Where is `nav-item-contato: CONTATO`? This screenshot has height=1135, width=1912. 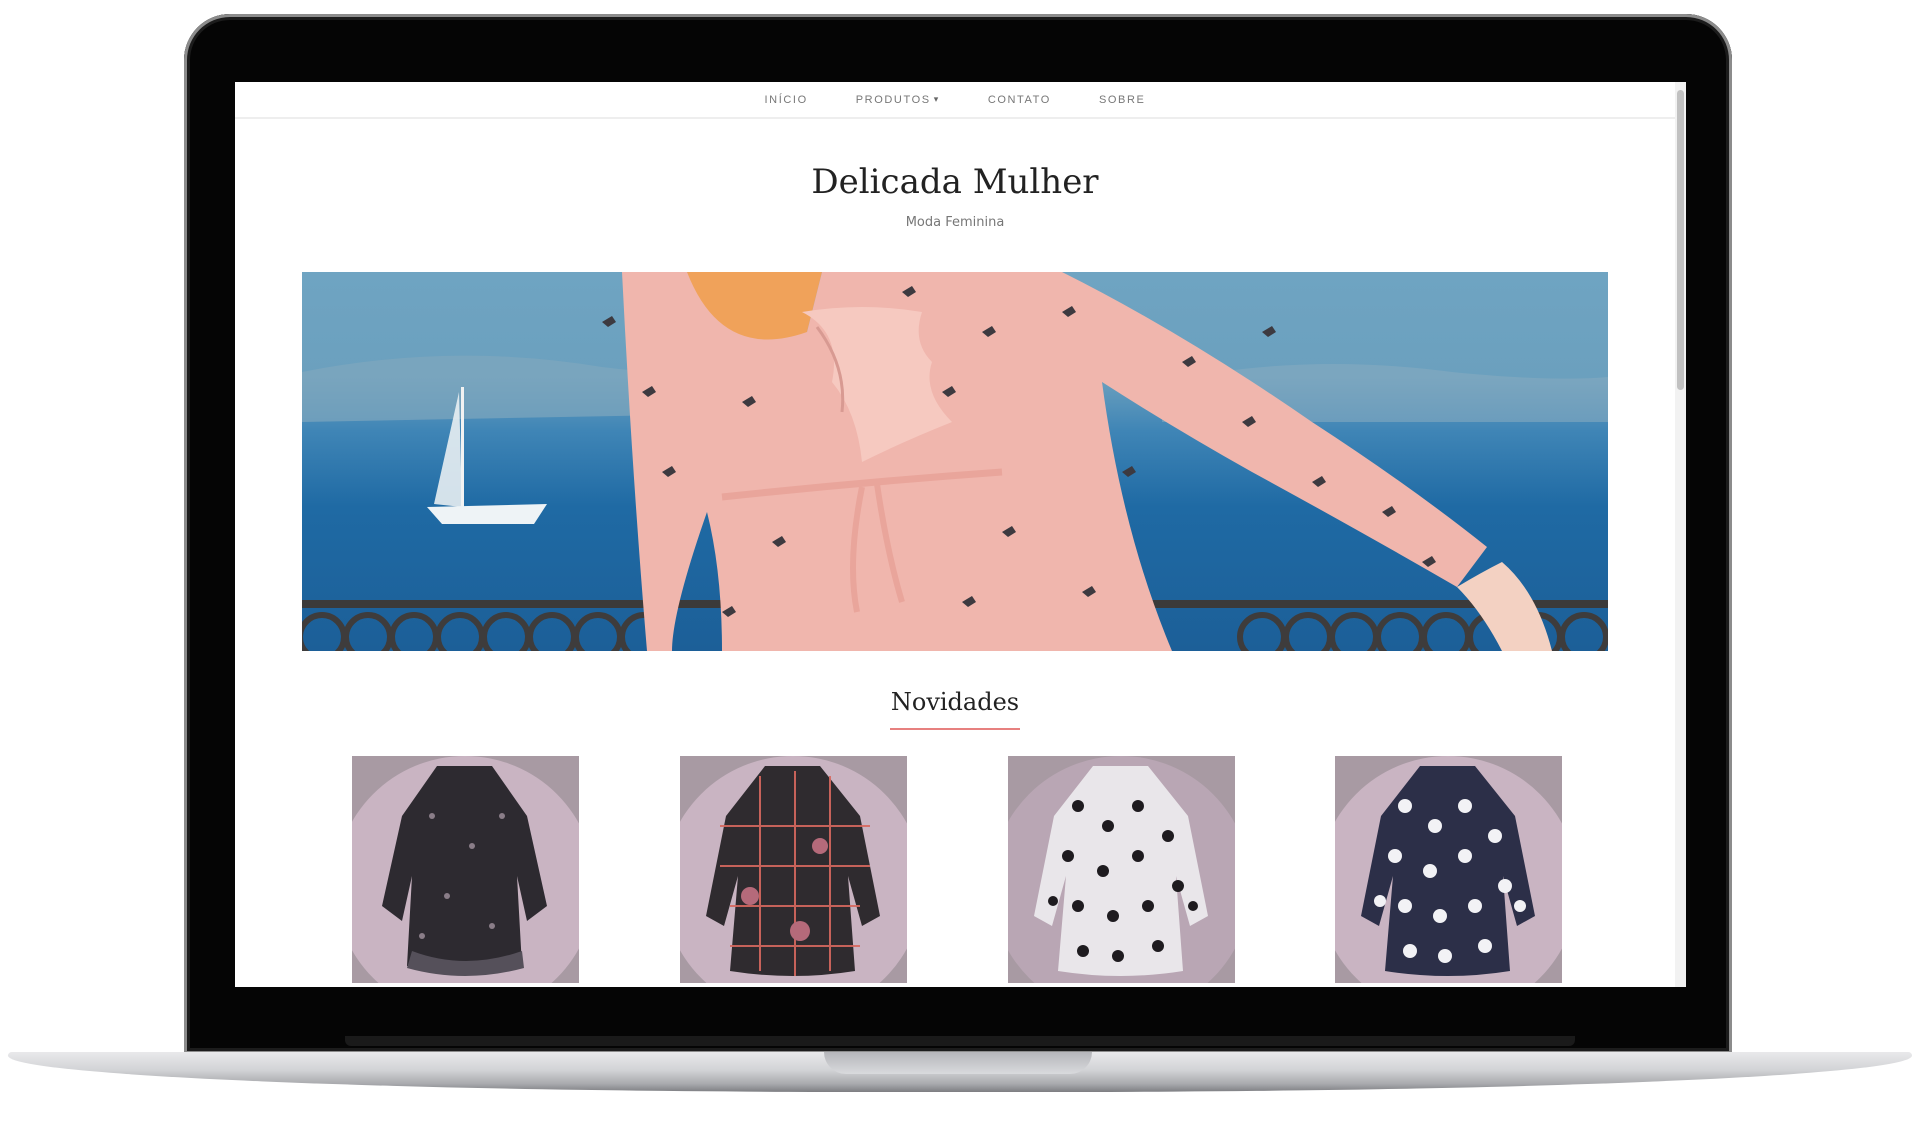 nav-item-contato: CONTATO is located at coordinates (1019, 100).